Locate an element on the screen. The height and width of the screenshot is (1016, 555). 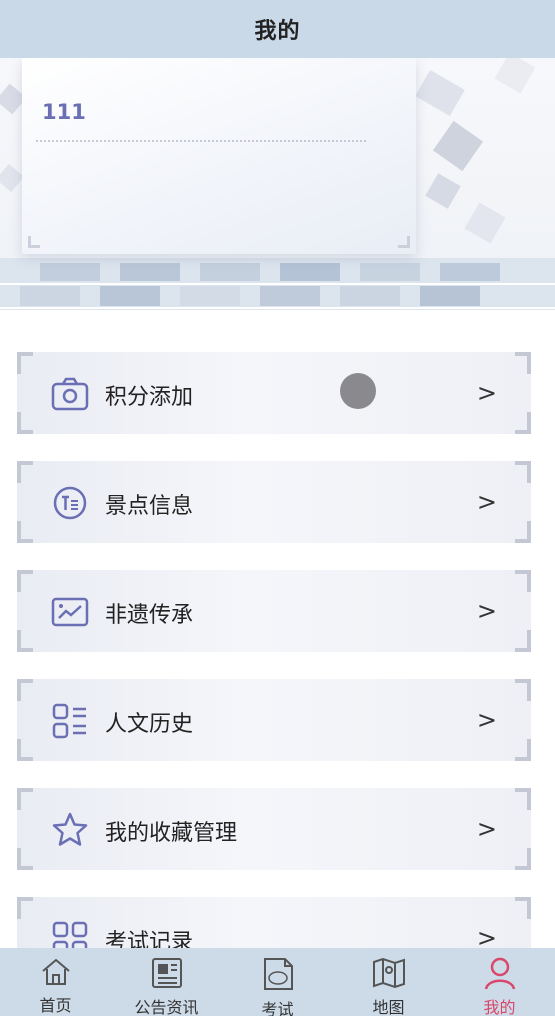
page-header: 我的 is located at coordinates (277, 29).